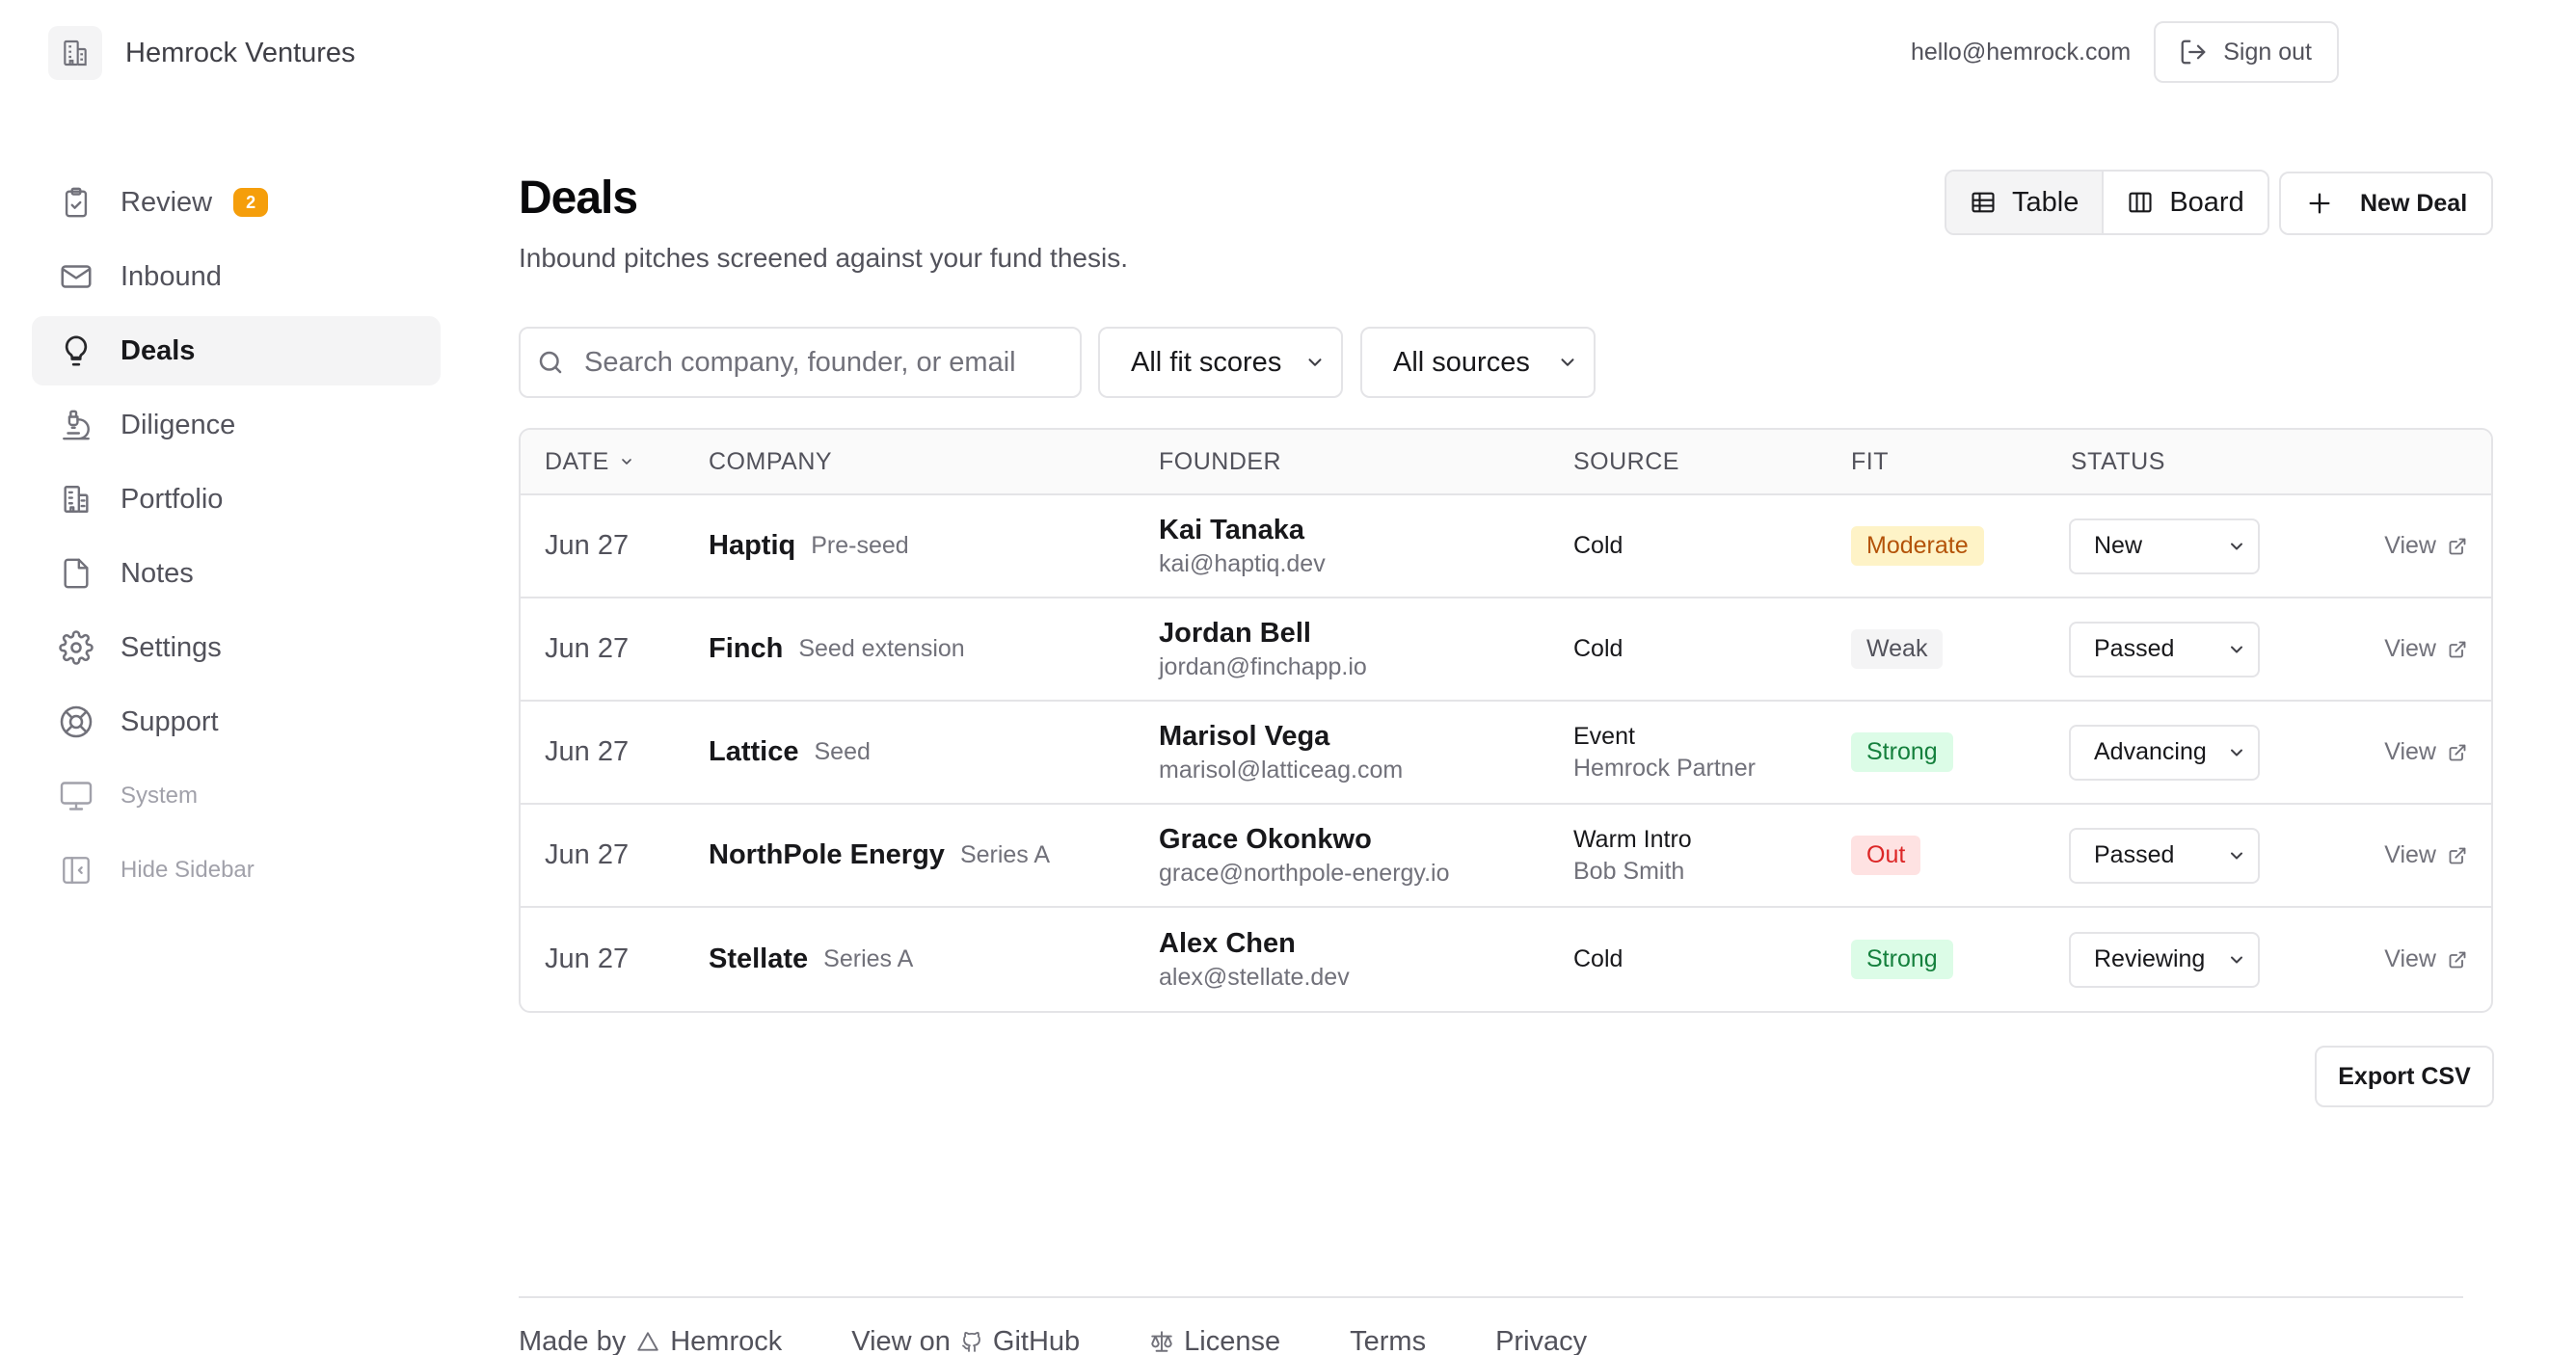  What do you see at coordinates (1633, 839) in the screenshot?
I see `source-type: Warm Intro` at bounding box center [1633, 839].